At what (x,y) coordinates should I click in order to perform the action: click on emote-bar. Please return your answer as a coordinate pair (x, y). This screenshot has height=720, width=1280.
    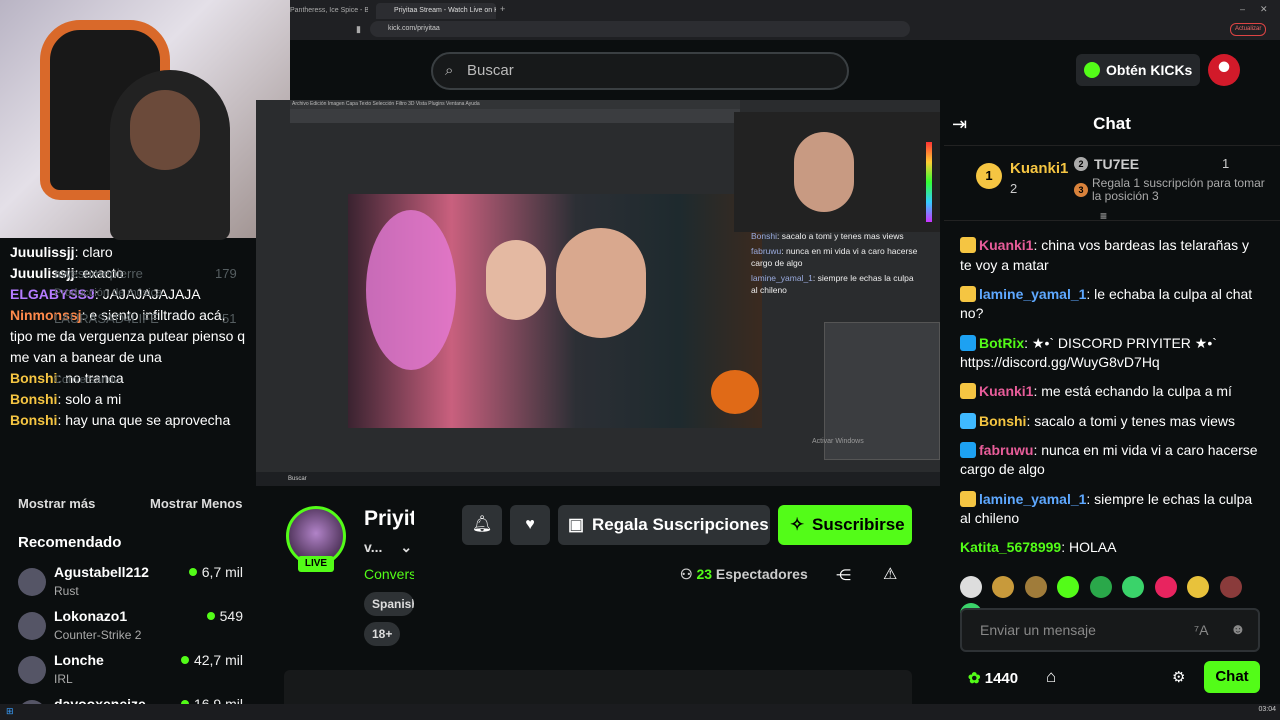
    Looking at the image, I should click on (1113, 600).